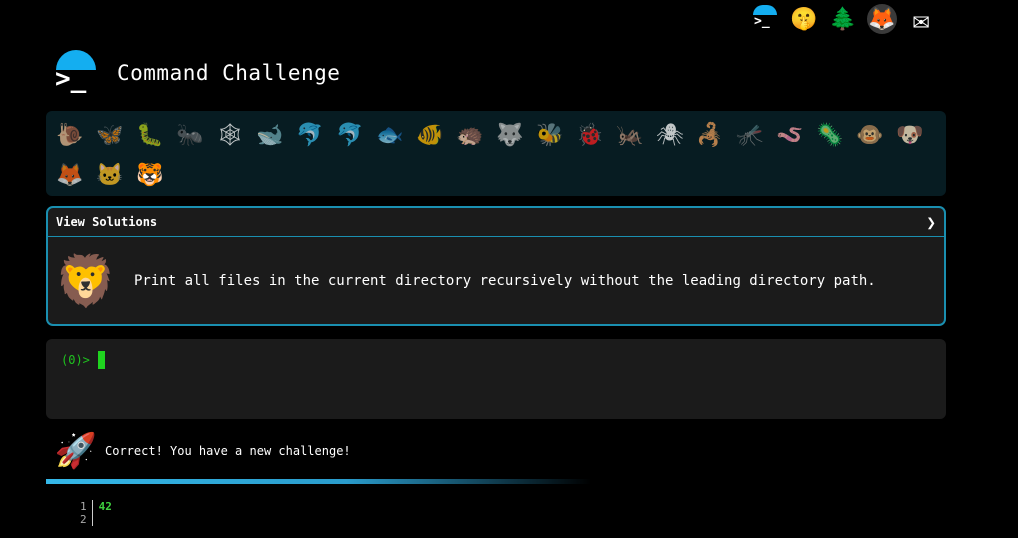 The width and height of the screenshot is (1018, 538). Describe the element at coordinates (150, 135) in the screenshot. I see `animal-challenge-icon: 🐛` at that location.